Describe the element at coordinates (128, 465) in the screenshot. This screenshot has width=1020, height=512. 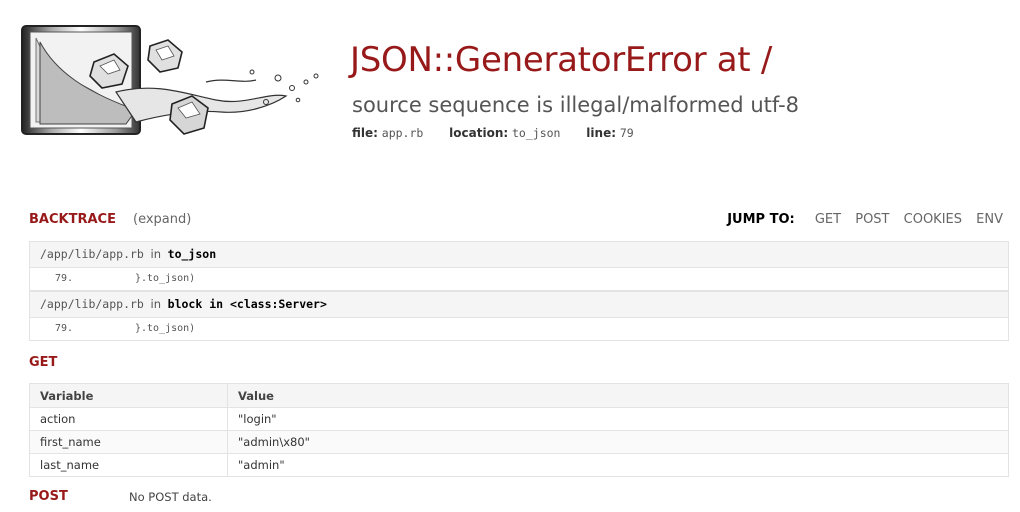
I see `variable-cell: last_name` at that location.